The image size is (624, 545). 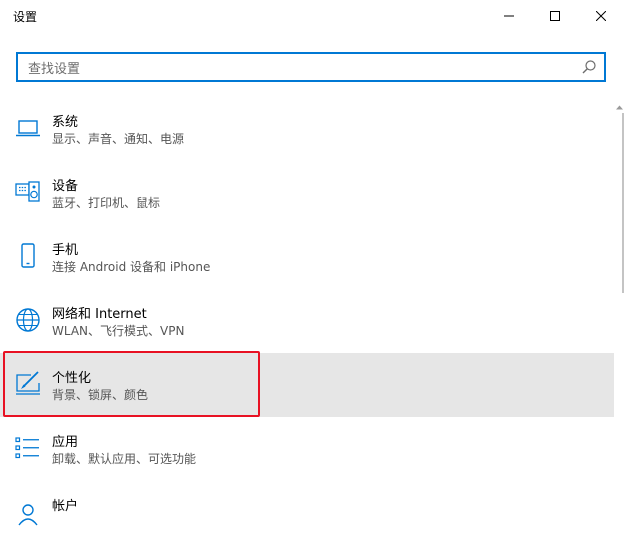 What do you see at coordinates (589, 67) in the screenshot?
I see `search-icon` at bounding box center [589, 67].